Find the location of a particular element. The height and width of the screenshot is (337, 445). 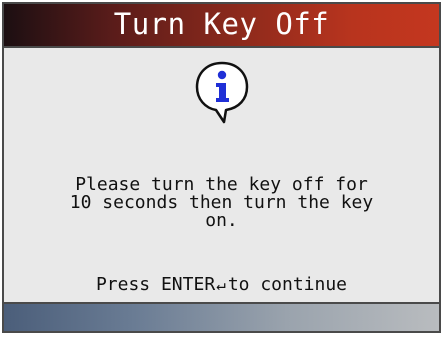

title-bar: Turn Key Off is located at coordinates (221, 26).